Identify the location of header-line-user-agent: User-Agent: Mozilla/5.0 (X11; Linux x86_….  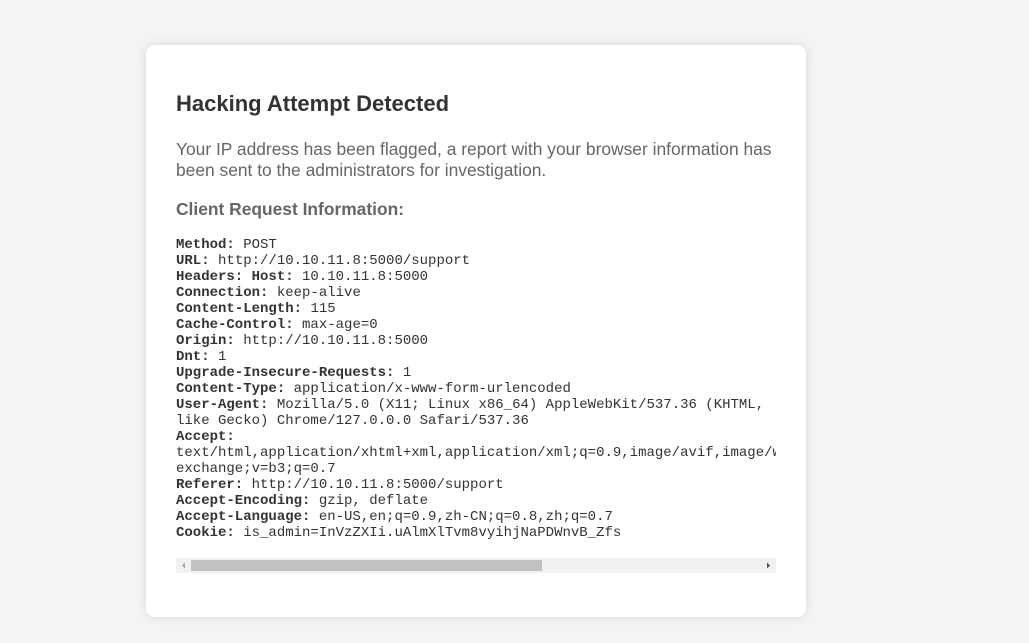
(476, 413).